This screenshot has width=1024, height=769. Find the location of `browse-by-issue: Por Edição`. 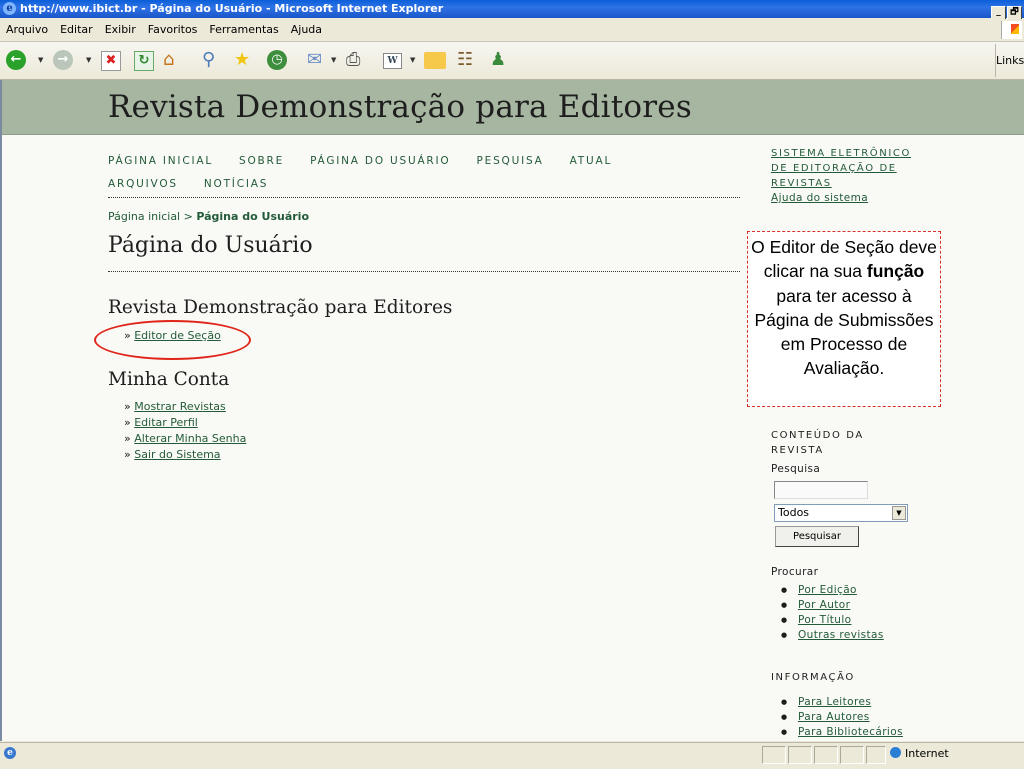

browse-by-issue: Por Edição is located at coordinates (827, 590).